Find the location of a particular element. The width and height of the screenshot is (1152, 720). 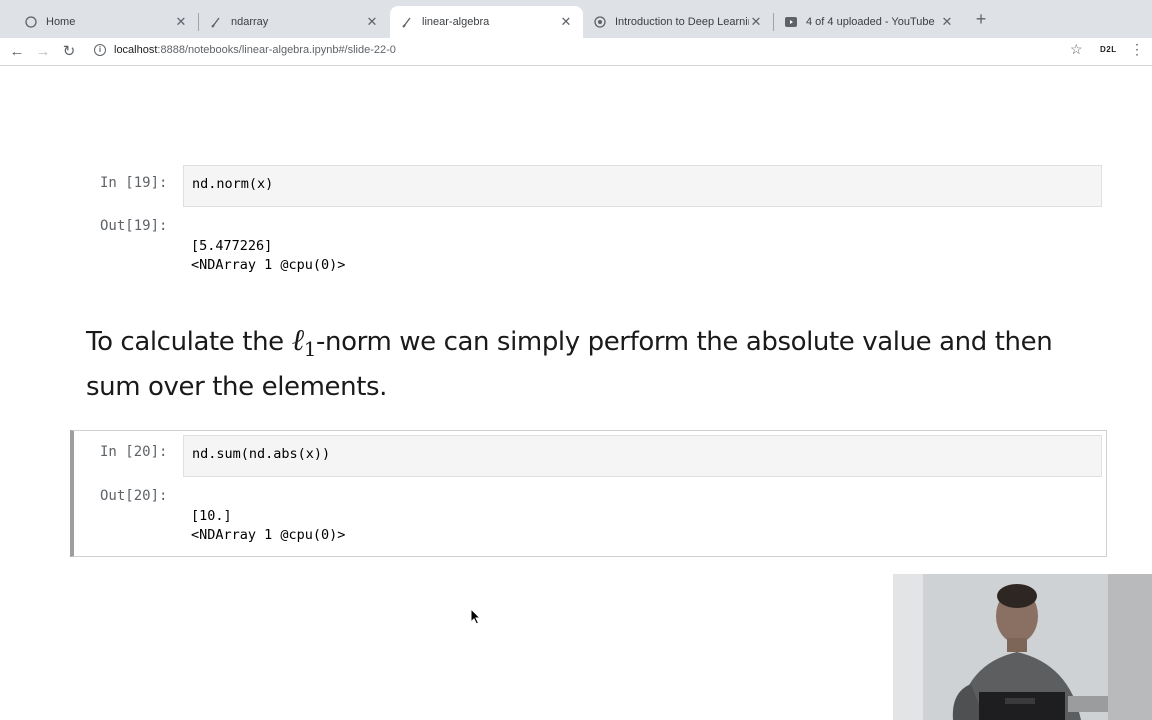

bookmark-star-icon: ☆ is located at coordinates (1076, 49).